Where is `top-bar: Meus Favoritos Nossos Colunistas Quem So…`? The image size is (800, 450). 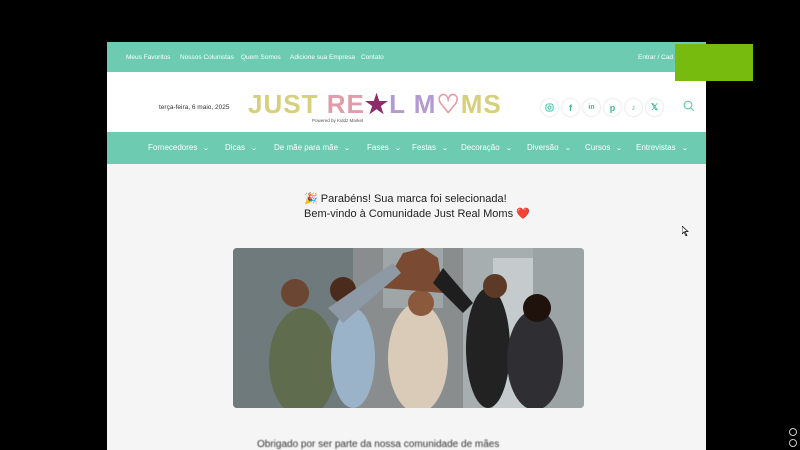
top-bar: Meus Favoritos Nossos Colunistas Quem So… is located at coordinates (406, 57).